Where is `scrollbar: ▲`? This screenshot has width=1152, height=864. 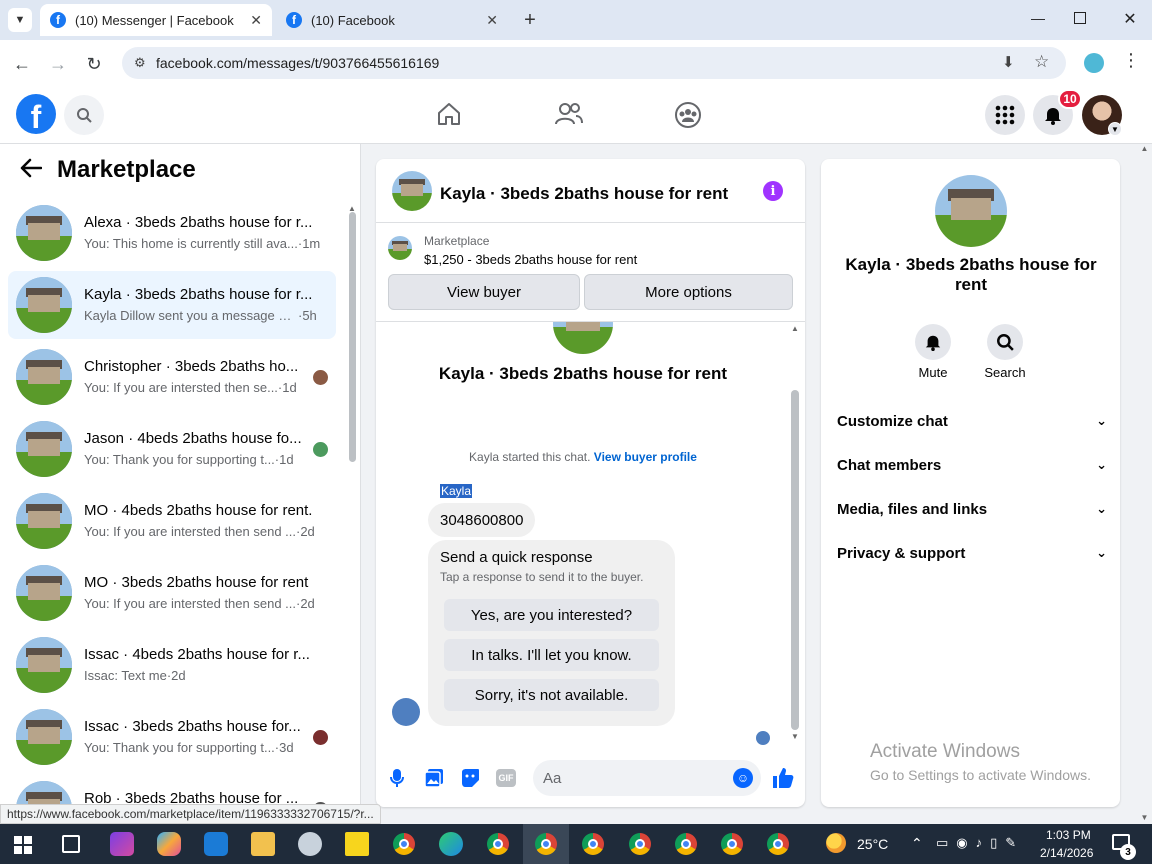 scrollbar: ▲ is located at coordinates (352, 514).